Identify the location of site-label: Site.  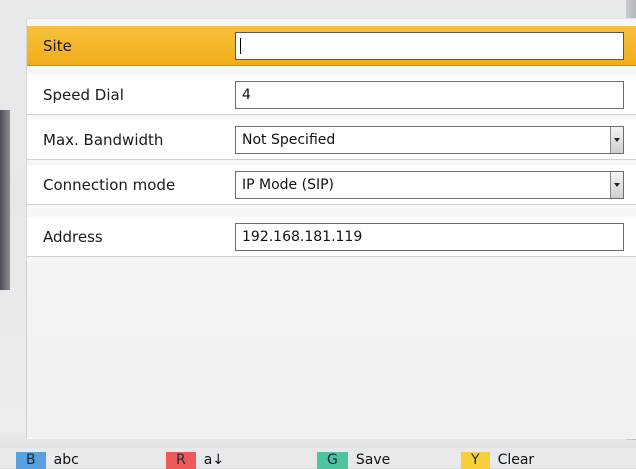
(57, 46).